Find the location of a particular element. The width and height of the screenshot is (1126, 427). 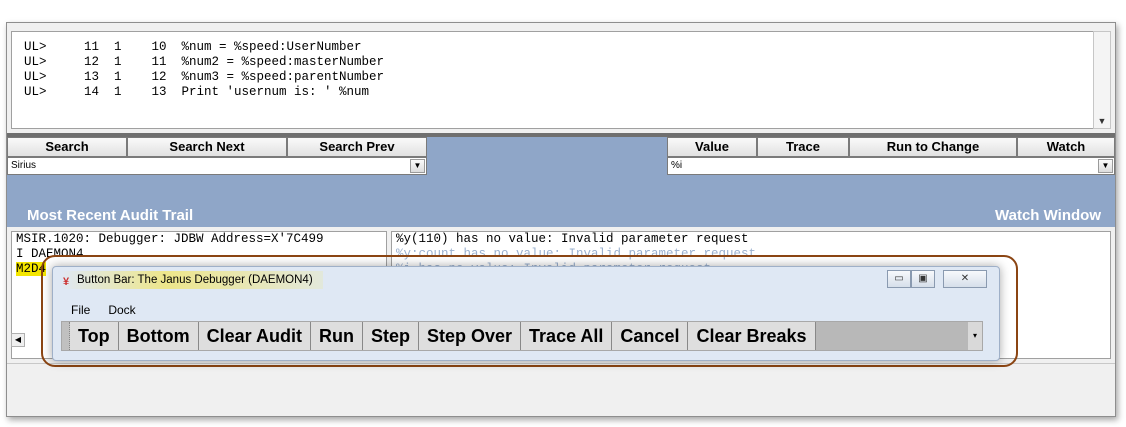

step-over-button: Step Over is located at coordinates (470, 336).